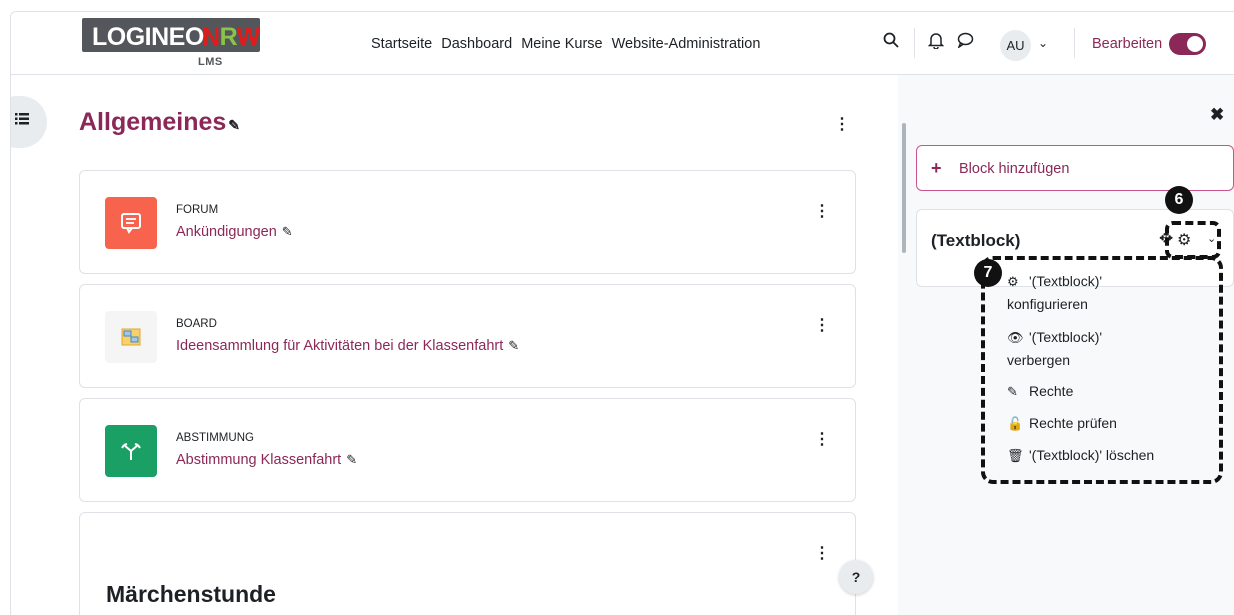 Image resolution: width=1234 pixels, height=615 pixels. I want to click on label-heading: Märchenstunde, so click(191, 594).